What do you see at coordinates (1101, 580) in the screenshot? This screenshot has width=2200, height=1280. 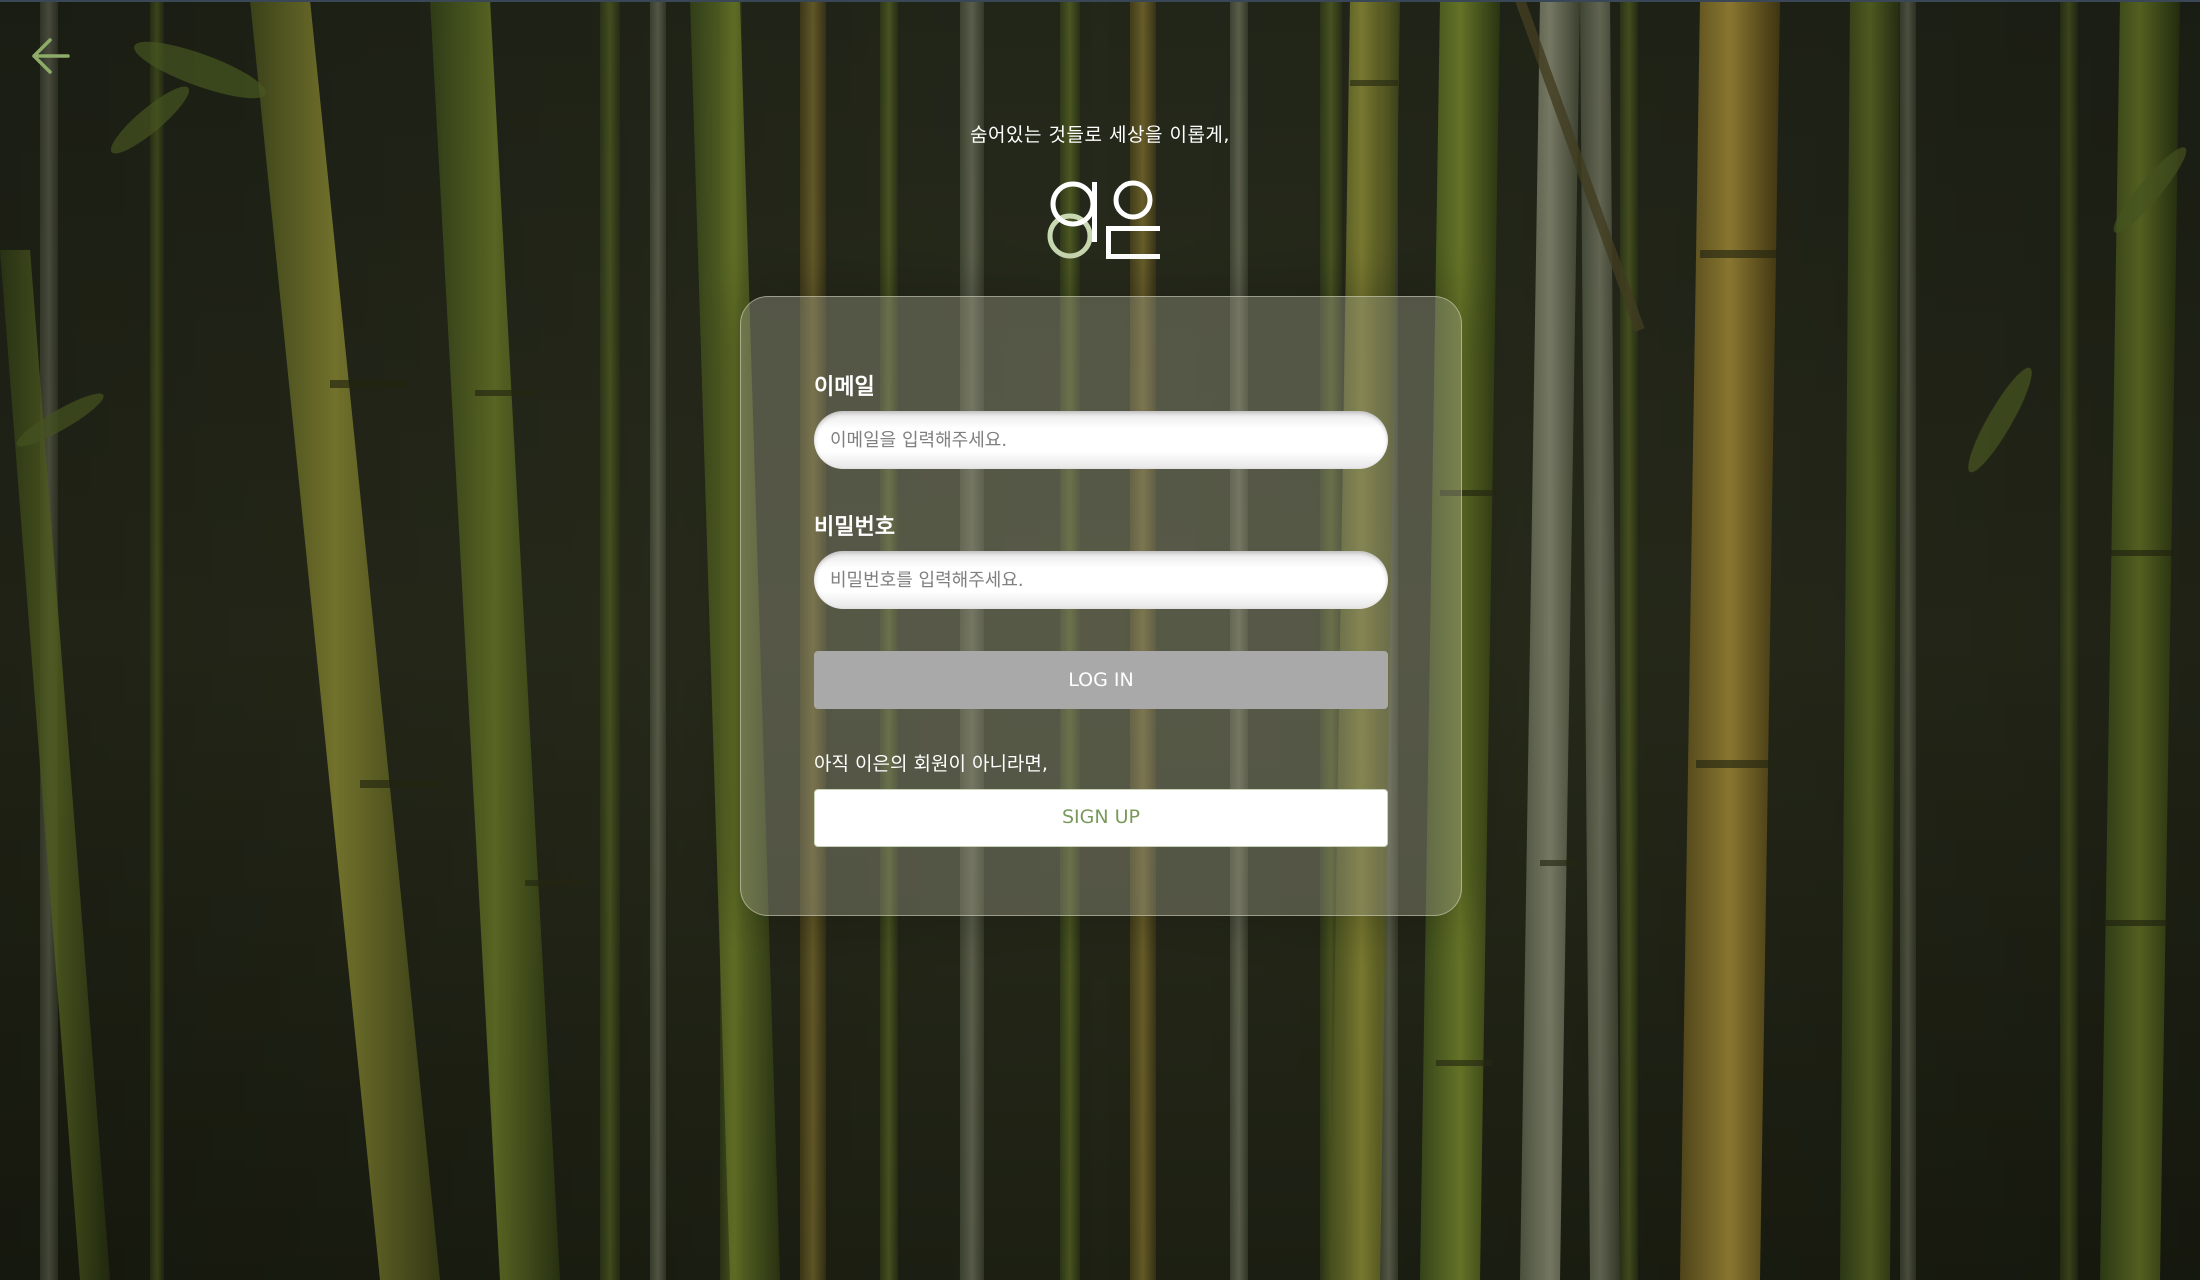 I see `password-input` at bounding box center [1101, 580].